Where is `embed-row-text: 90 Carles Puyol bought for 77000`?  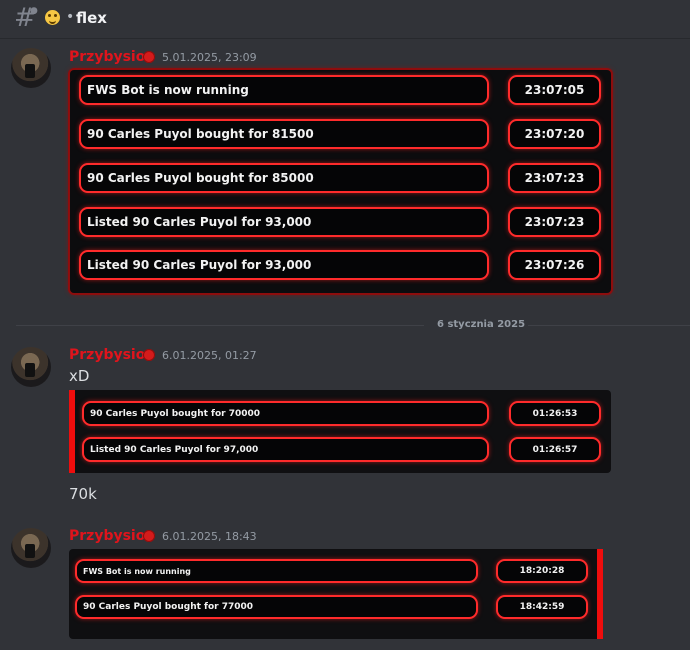 embed-row-text: 90 Carles Puyol bought for 77000 is located at coordinates (276, 607).